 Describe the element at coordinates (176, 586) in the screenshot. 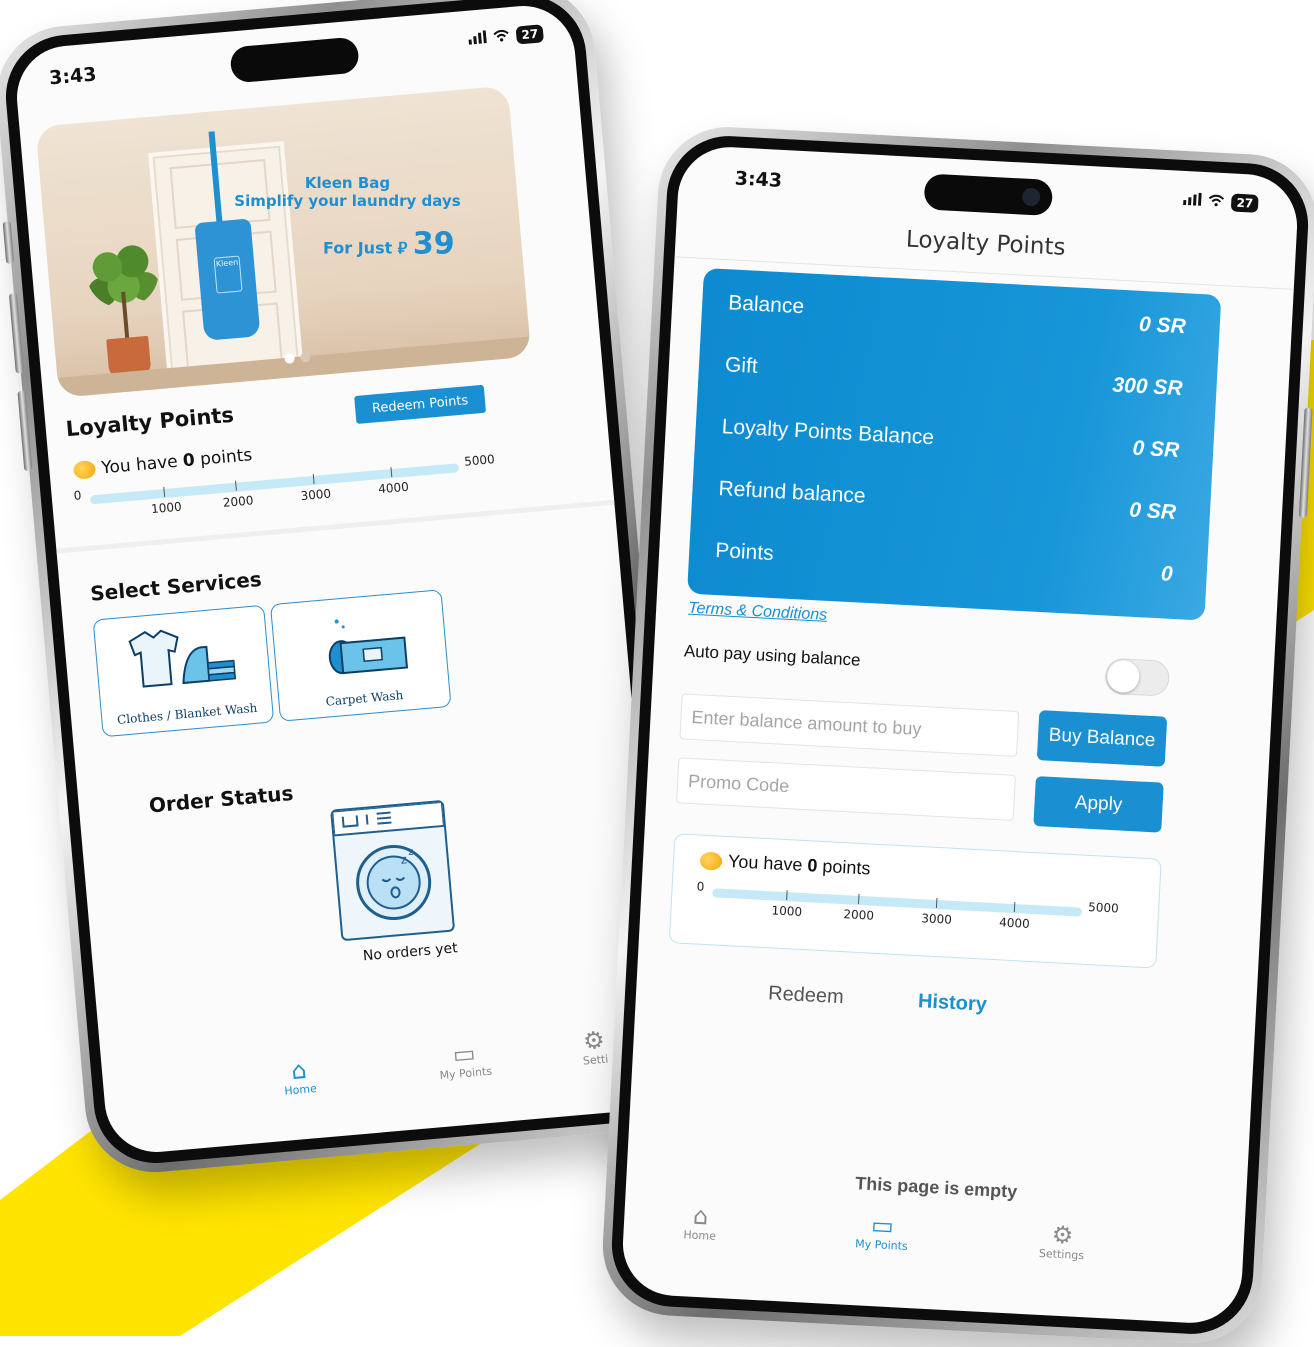

I see `services-title: Select Services` at that location.